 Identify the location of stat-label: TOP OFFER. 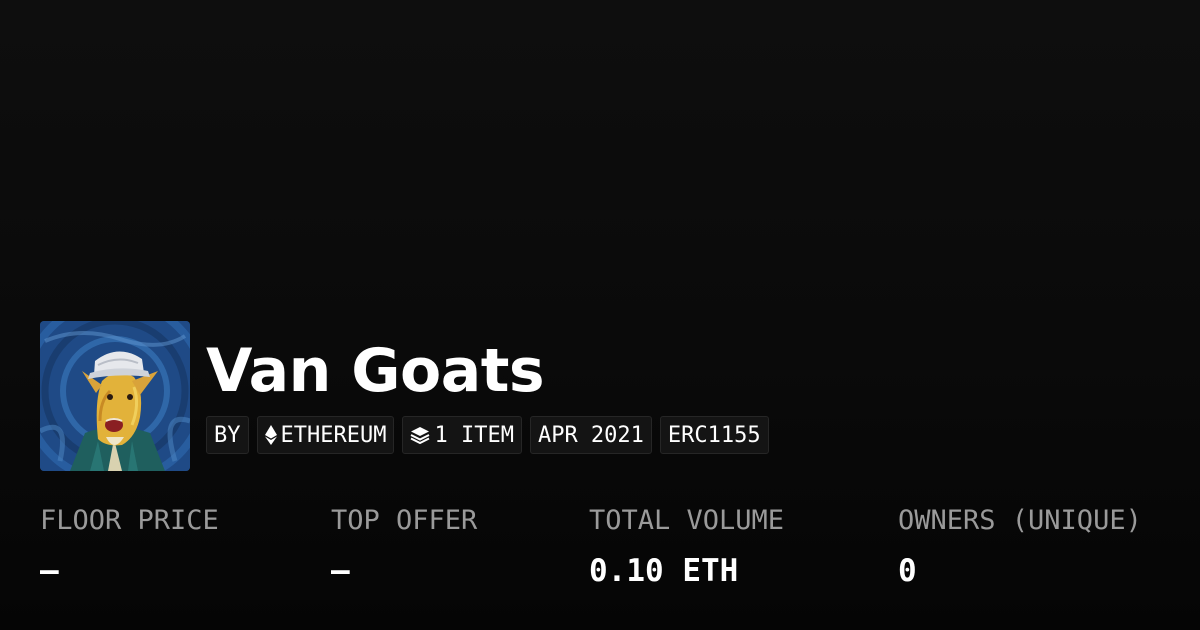
(404, 520).